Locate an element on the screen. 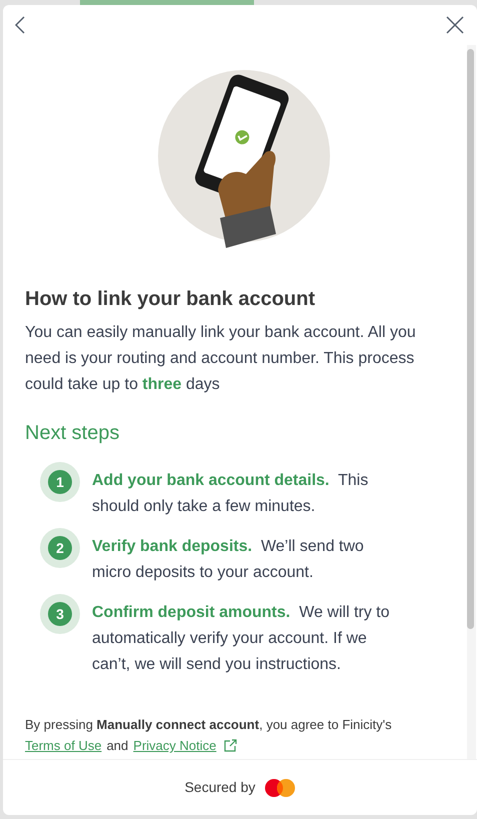 The image size is (477, 819). step-number-badge: 3 is located at coordinates (60, 614).